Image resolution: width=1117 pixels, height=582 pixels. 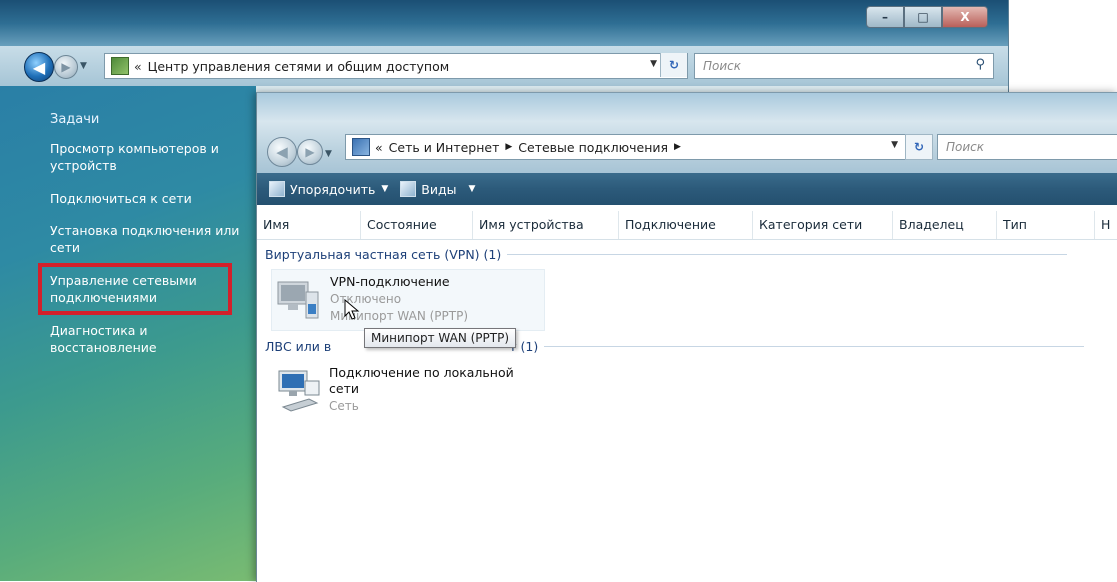 What do you see at coordinates (407, 396) in the screenshot?
I see `lan-connection-item: Подключение по локальной сети Сеть` at bounding box center [407, 396].